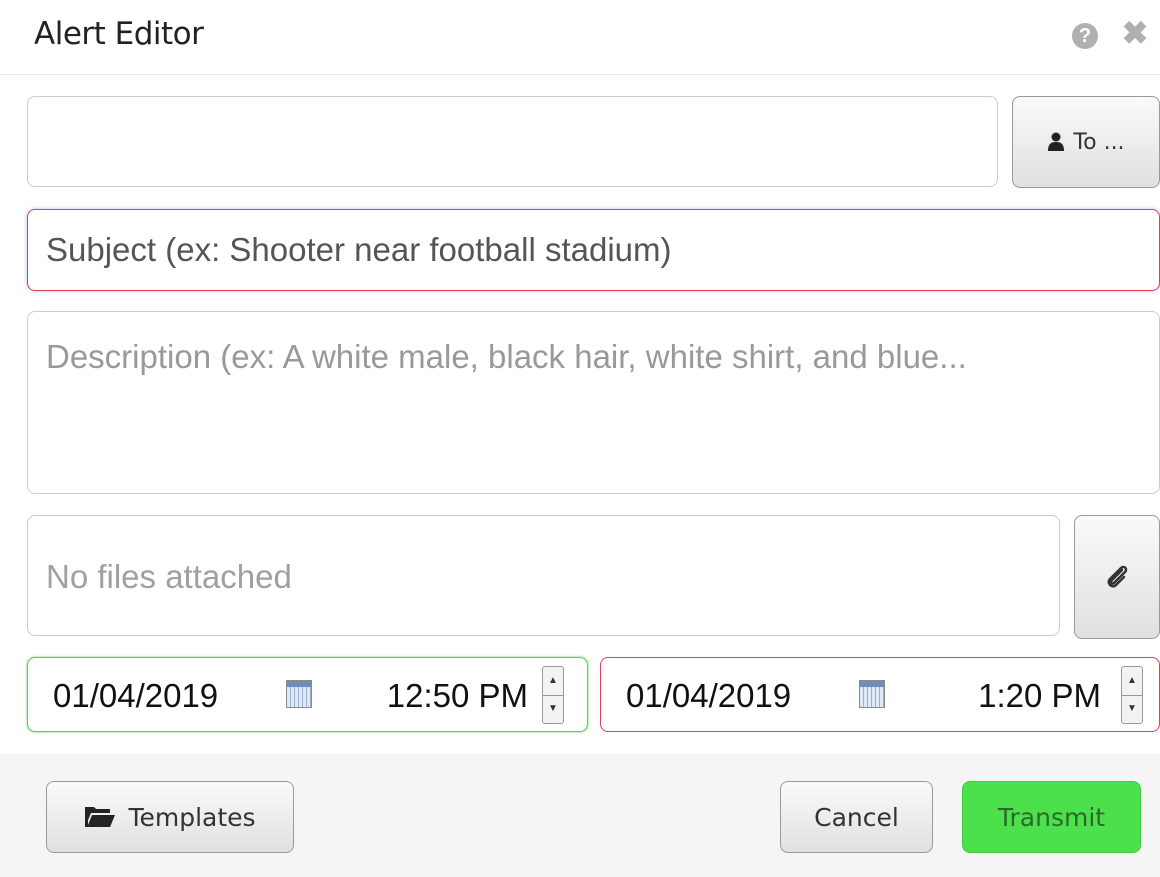 This screenshot has height=877, width=1160. What do you see at coordinates (1085, 33) in the screenshot?
I see `help-icon: ?` at bounding box center [1085, 33].